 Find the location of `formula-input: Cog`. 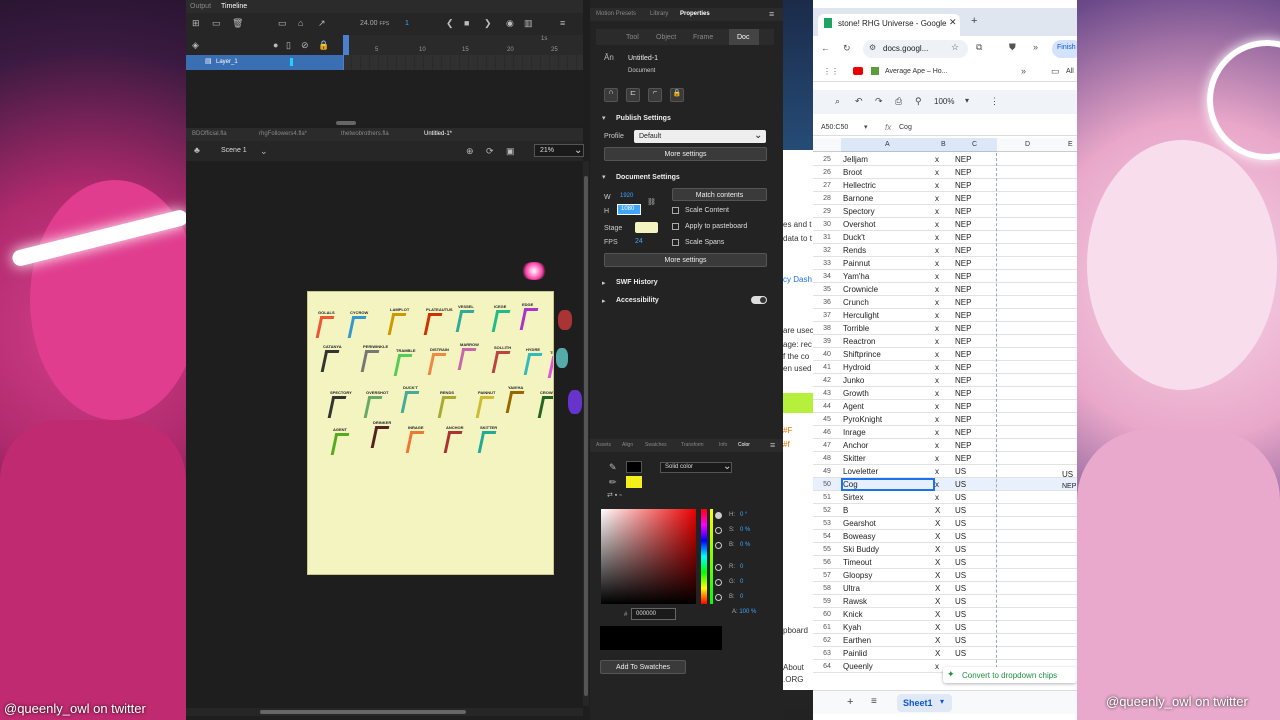

formula-input: Cog is located at coordinates (905, 127).